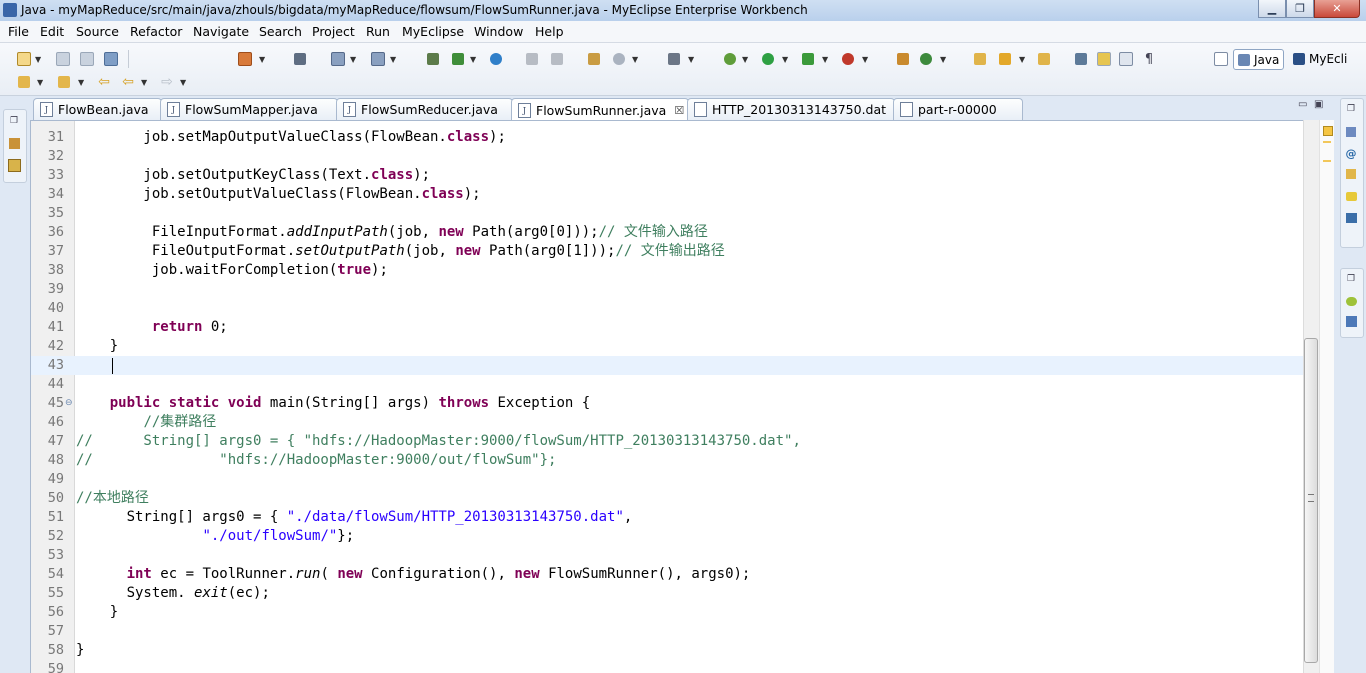  Describe the element at coordinates (667, 498) in the screenshot. I see `code-line: 50 //本地路径` at that location.